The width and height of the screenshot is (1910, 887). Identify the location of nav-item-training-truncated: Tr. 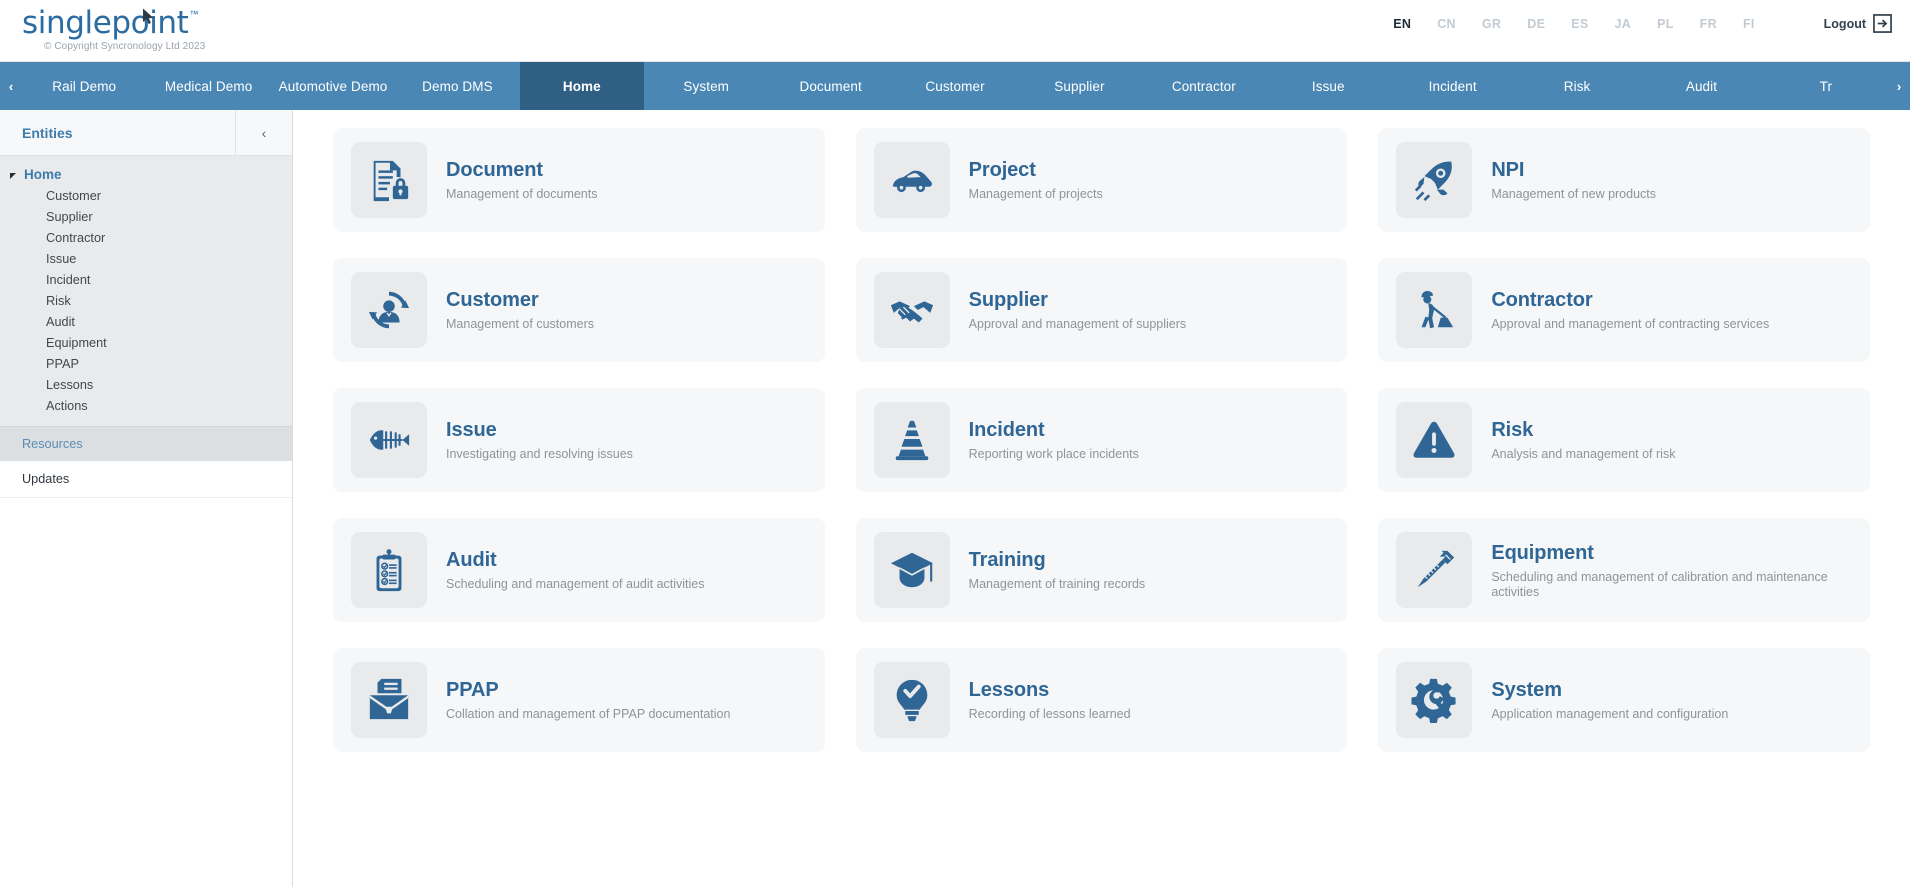
(1826, 86).